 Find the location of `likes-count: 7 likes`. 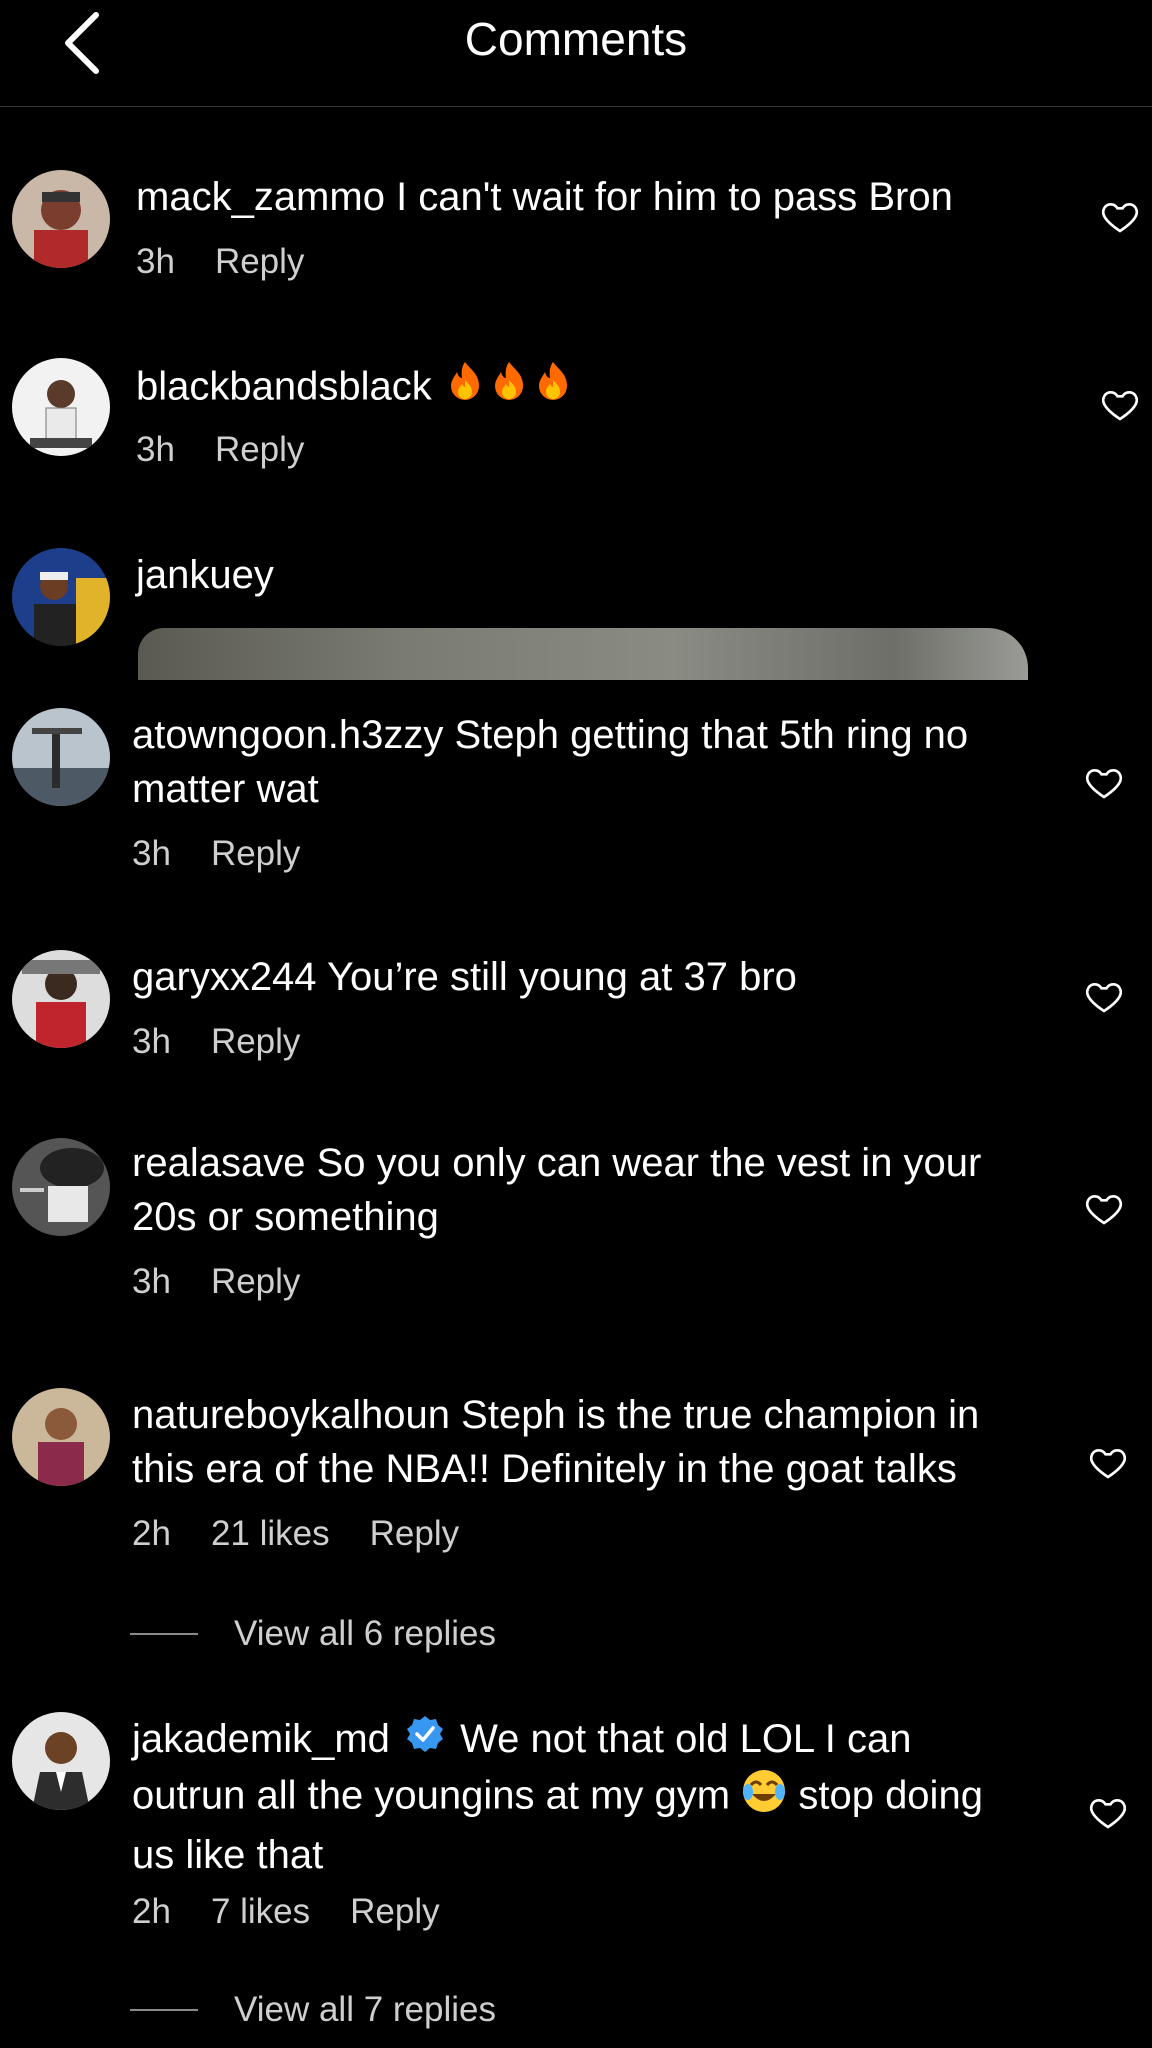

likes-count: 7 likes is located at coordinates (260, 1912).